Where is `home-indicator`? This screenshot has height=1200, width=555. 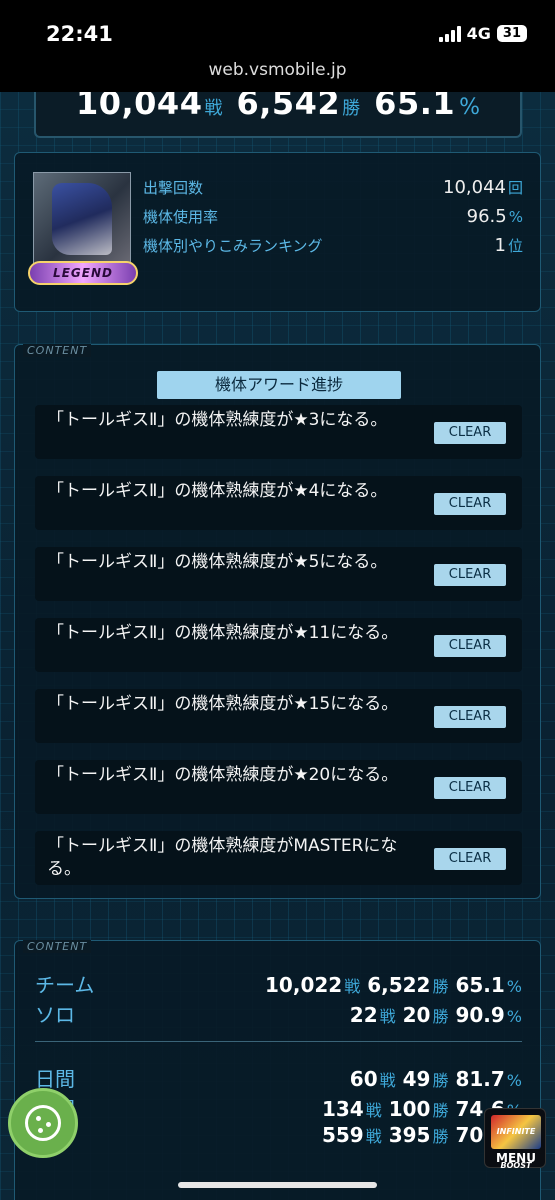
home-indicator is located at coordinates (277, 1185).